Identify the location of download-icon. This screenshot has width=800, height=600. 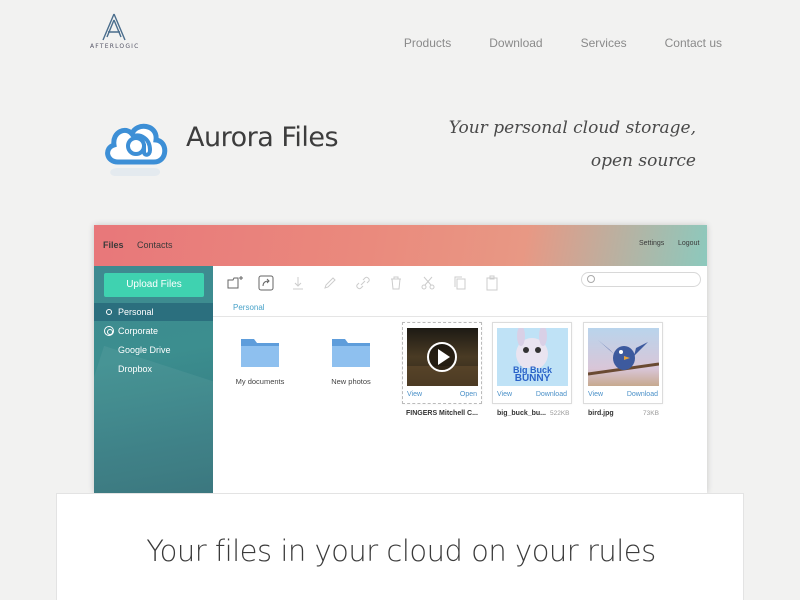
(298, 283).